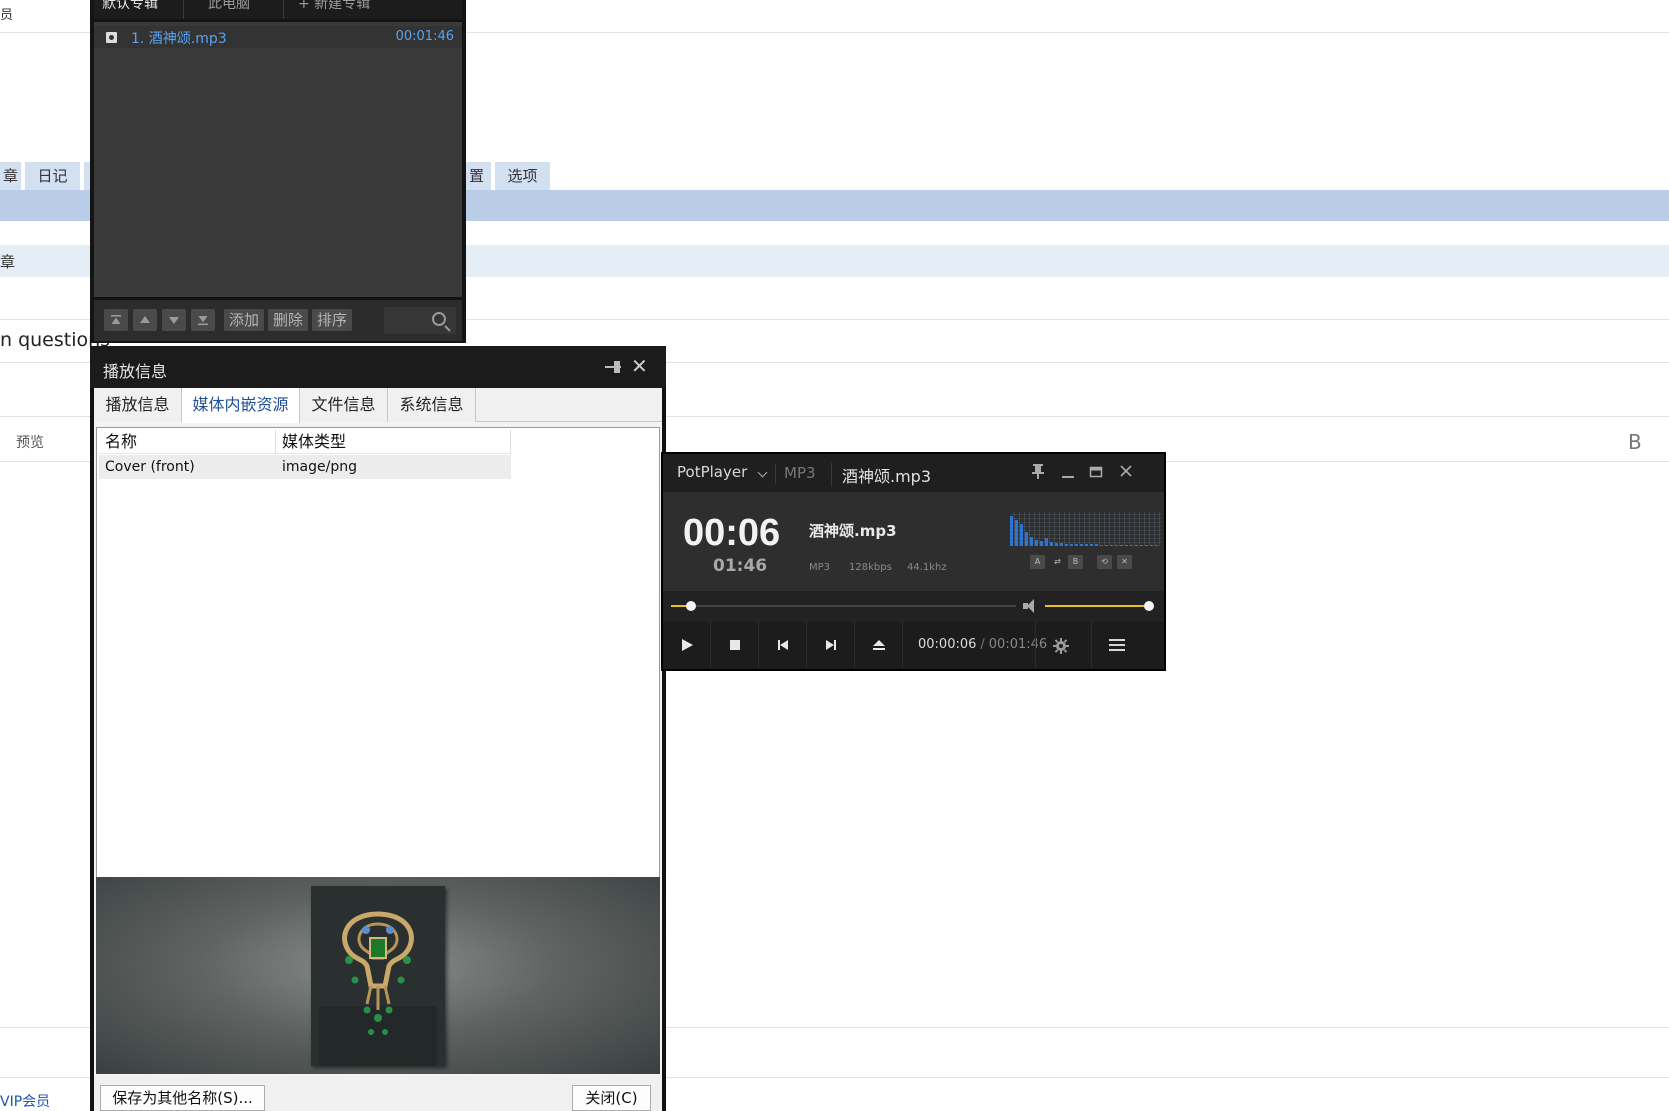  What do you see at coordinates (1149, 606) in the screenshot?
I see `volume-handle` at bounding box center [1149, 606].